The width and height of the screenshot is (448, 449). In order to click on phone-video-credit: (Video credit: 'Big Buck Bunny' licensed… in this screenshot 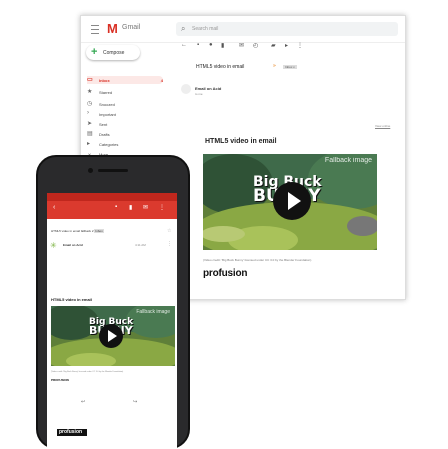, I will do `click(87, 372)`.